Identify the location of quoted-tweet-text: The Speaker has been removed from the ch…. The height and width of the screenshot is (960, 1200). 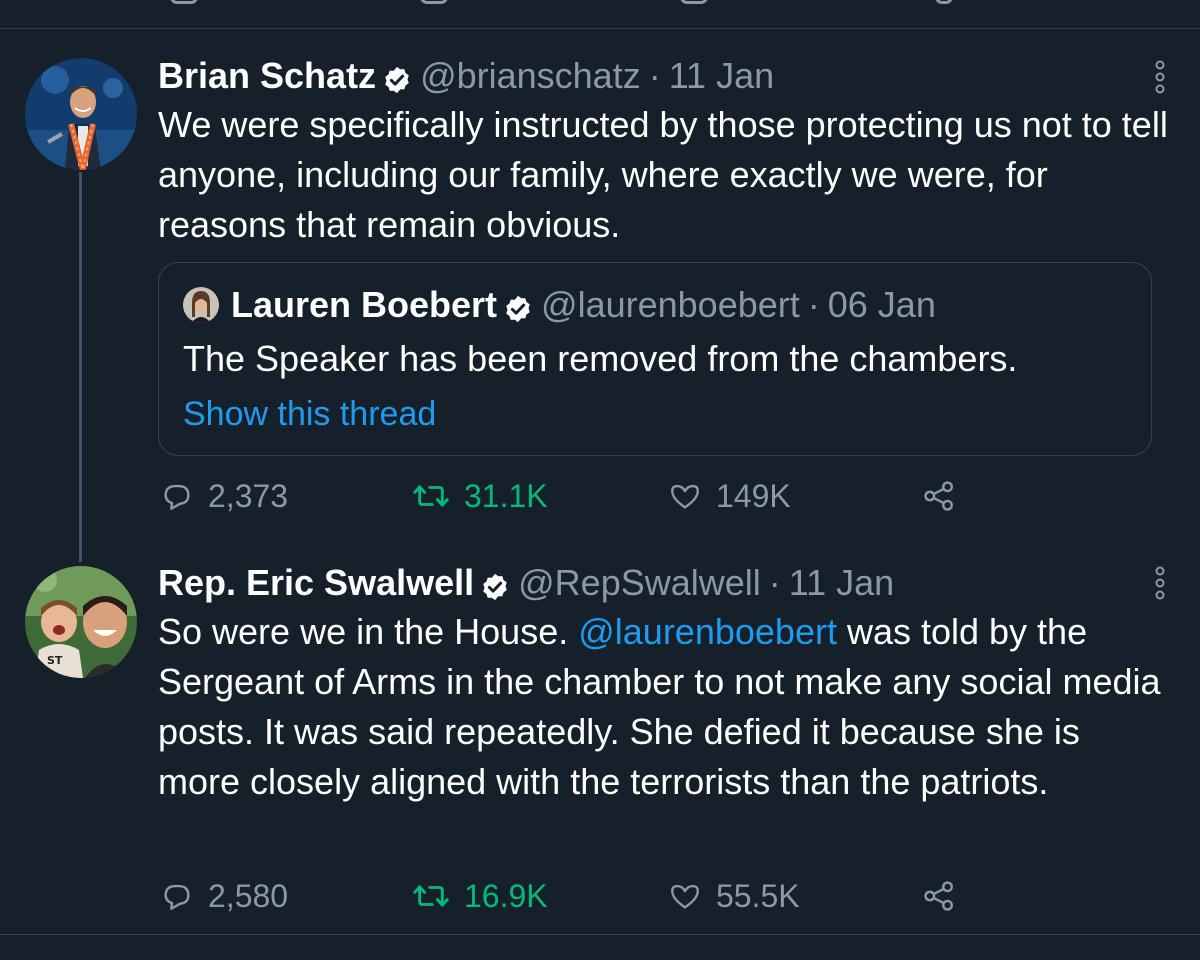
(600, 358).